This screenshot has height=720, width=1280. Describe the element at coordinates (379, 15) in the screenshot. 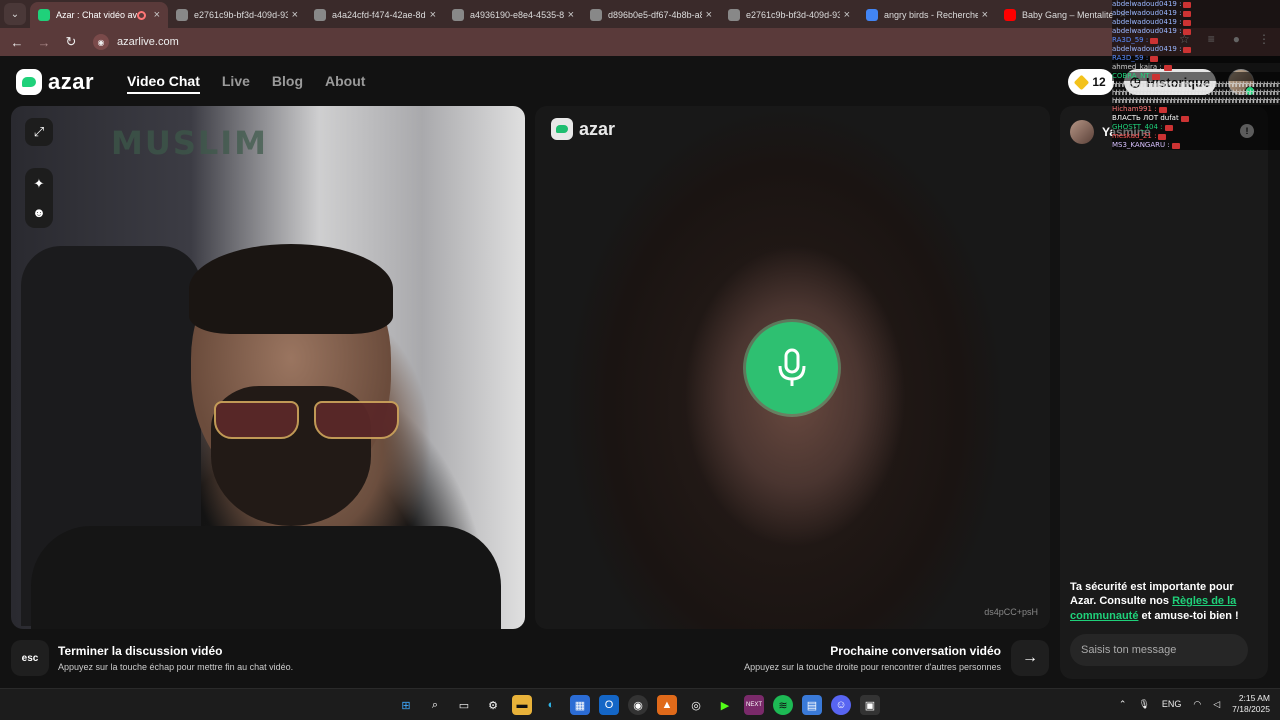

I see `tab-title: a4a24cfd-f474-42ae-8db` at that location.